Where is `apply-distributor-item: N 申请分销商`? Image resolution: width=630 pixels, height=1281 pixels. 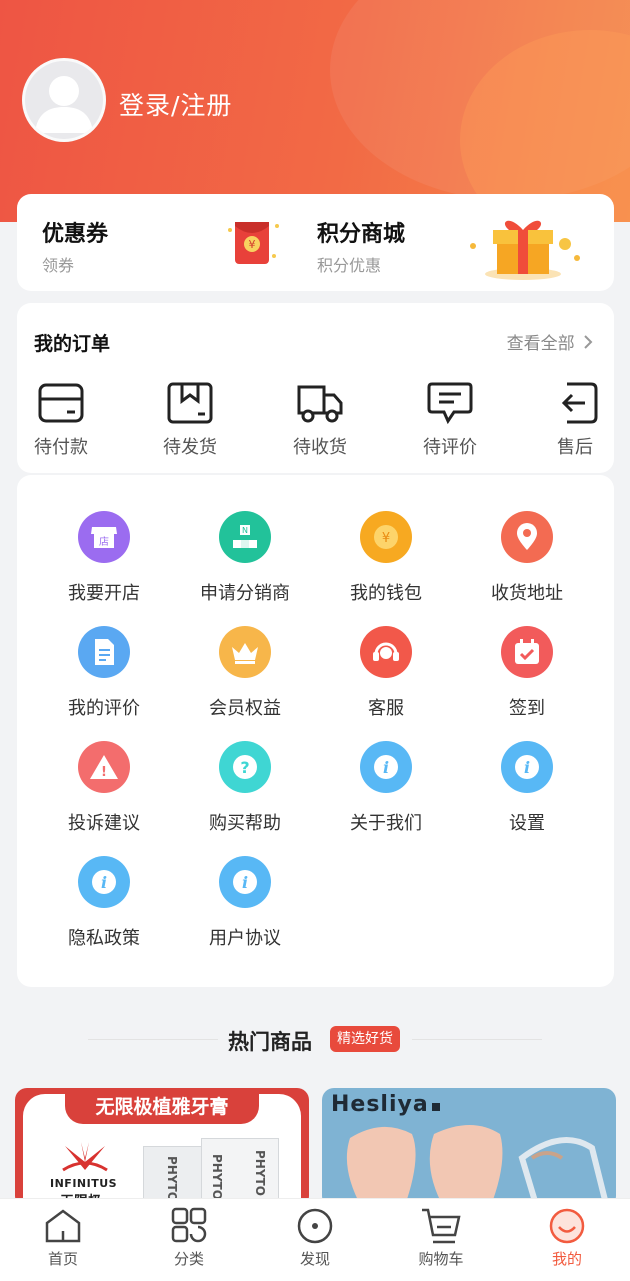 apply-distributor-item: N 申请分销商 is located at coordinates (245, 558).